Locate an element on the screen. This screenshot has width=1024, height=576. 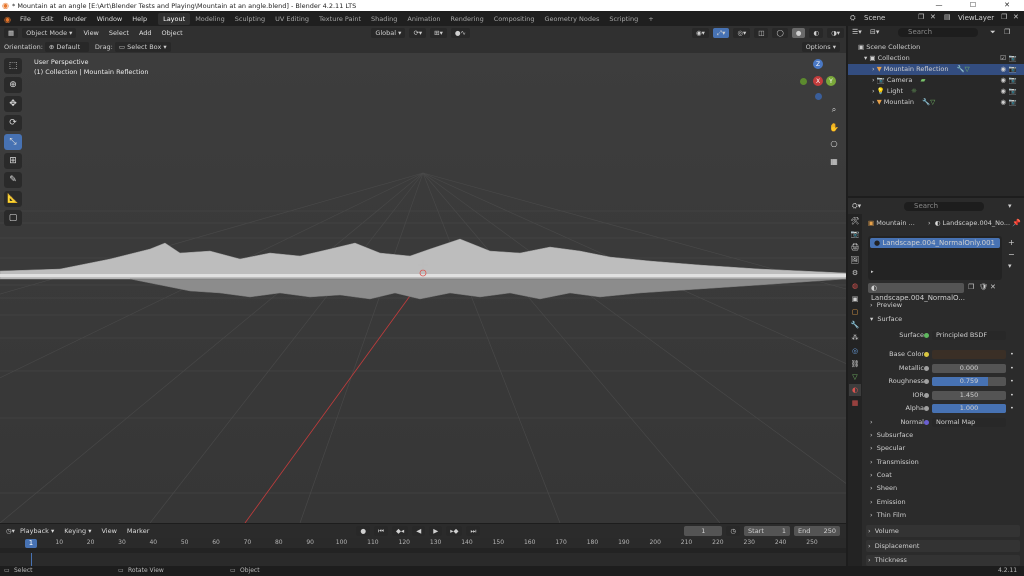
metallic-field: 0.000 is located at coordinates (969, 368).